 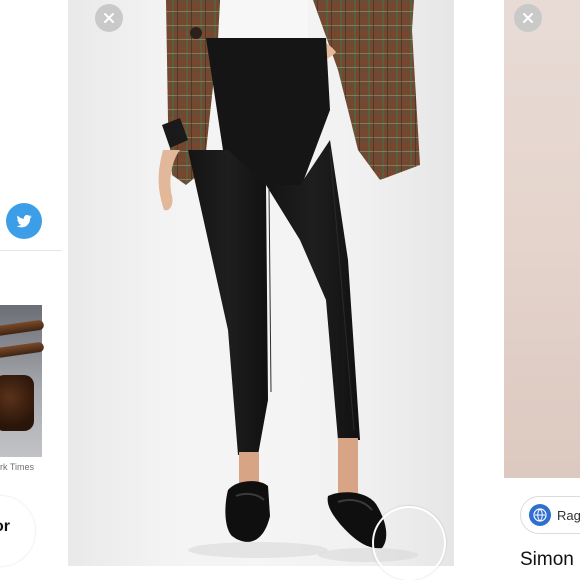 I want to click on product-photo, so click(x=542, y=239).